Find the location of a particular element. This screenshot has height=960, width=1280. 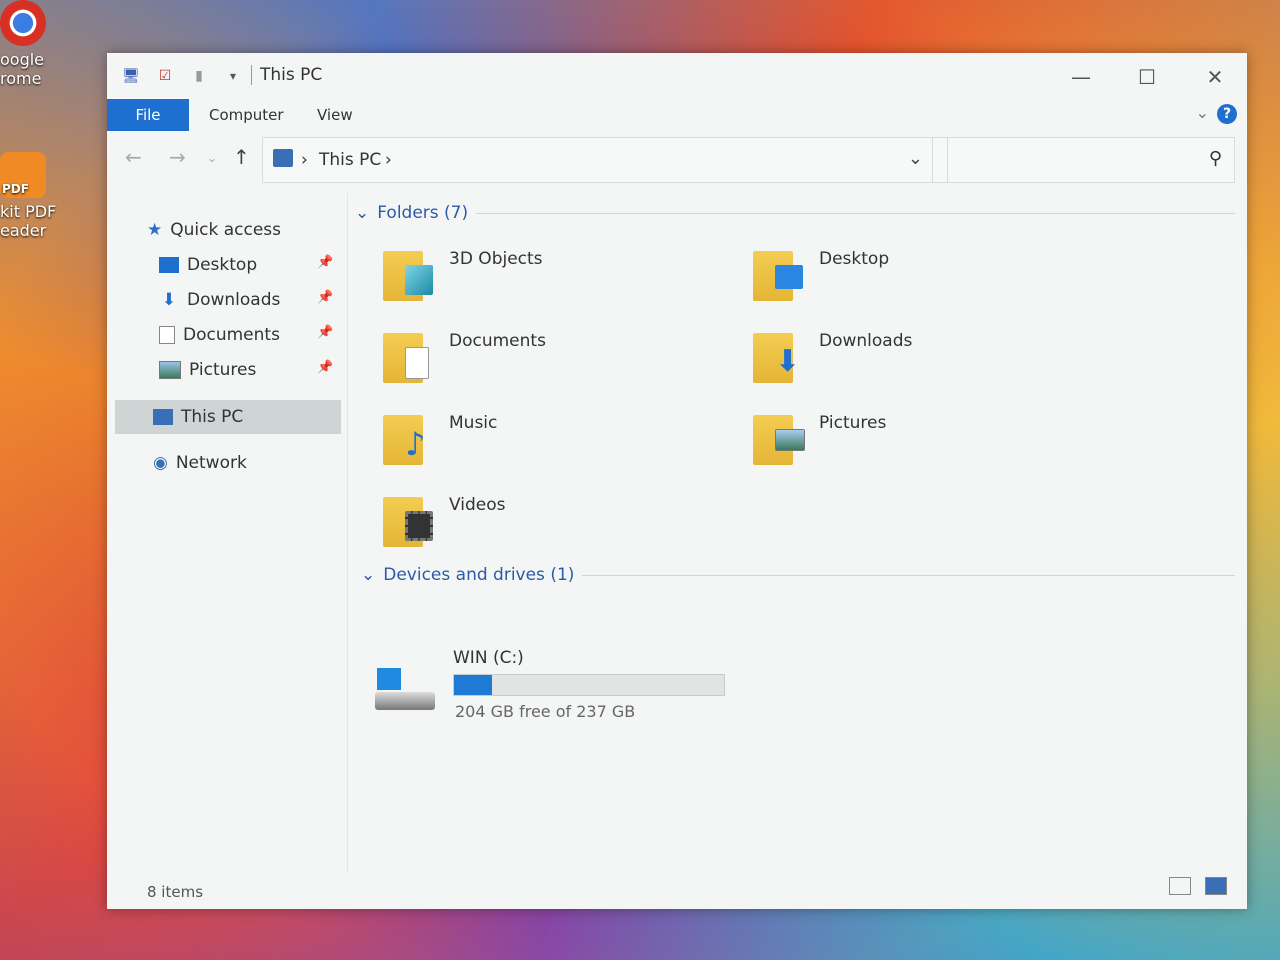

minimize-button: — is located at coordinates (1081, 77).